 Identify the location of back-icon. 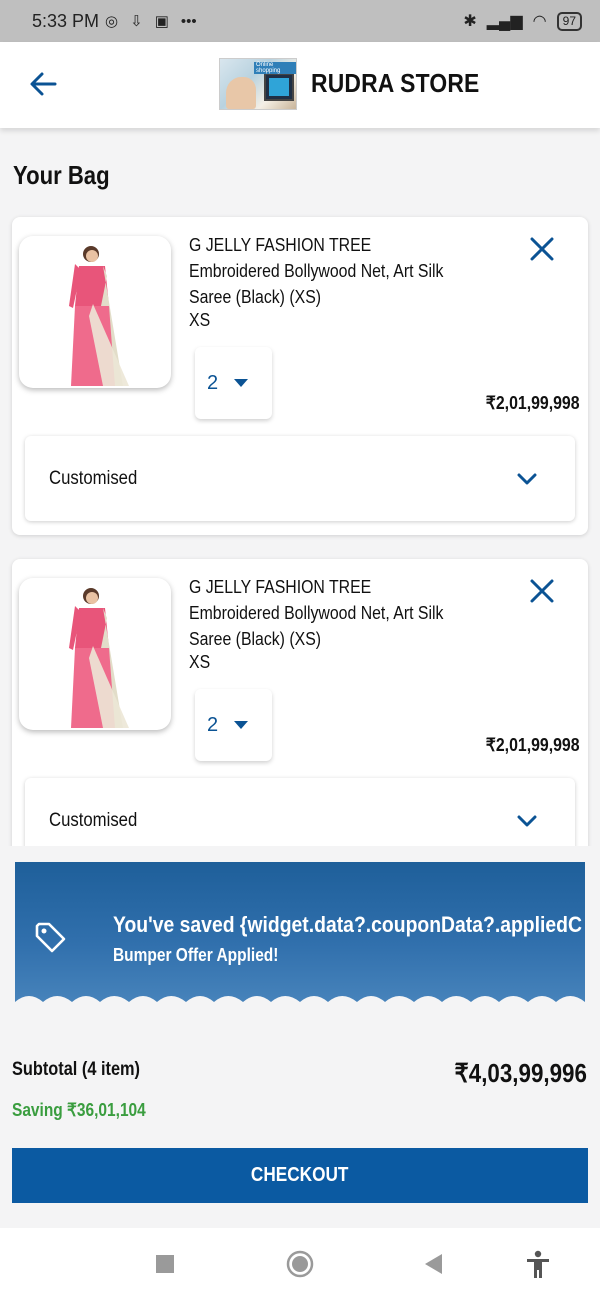
(434, 1264).